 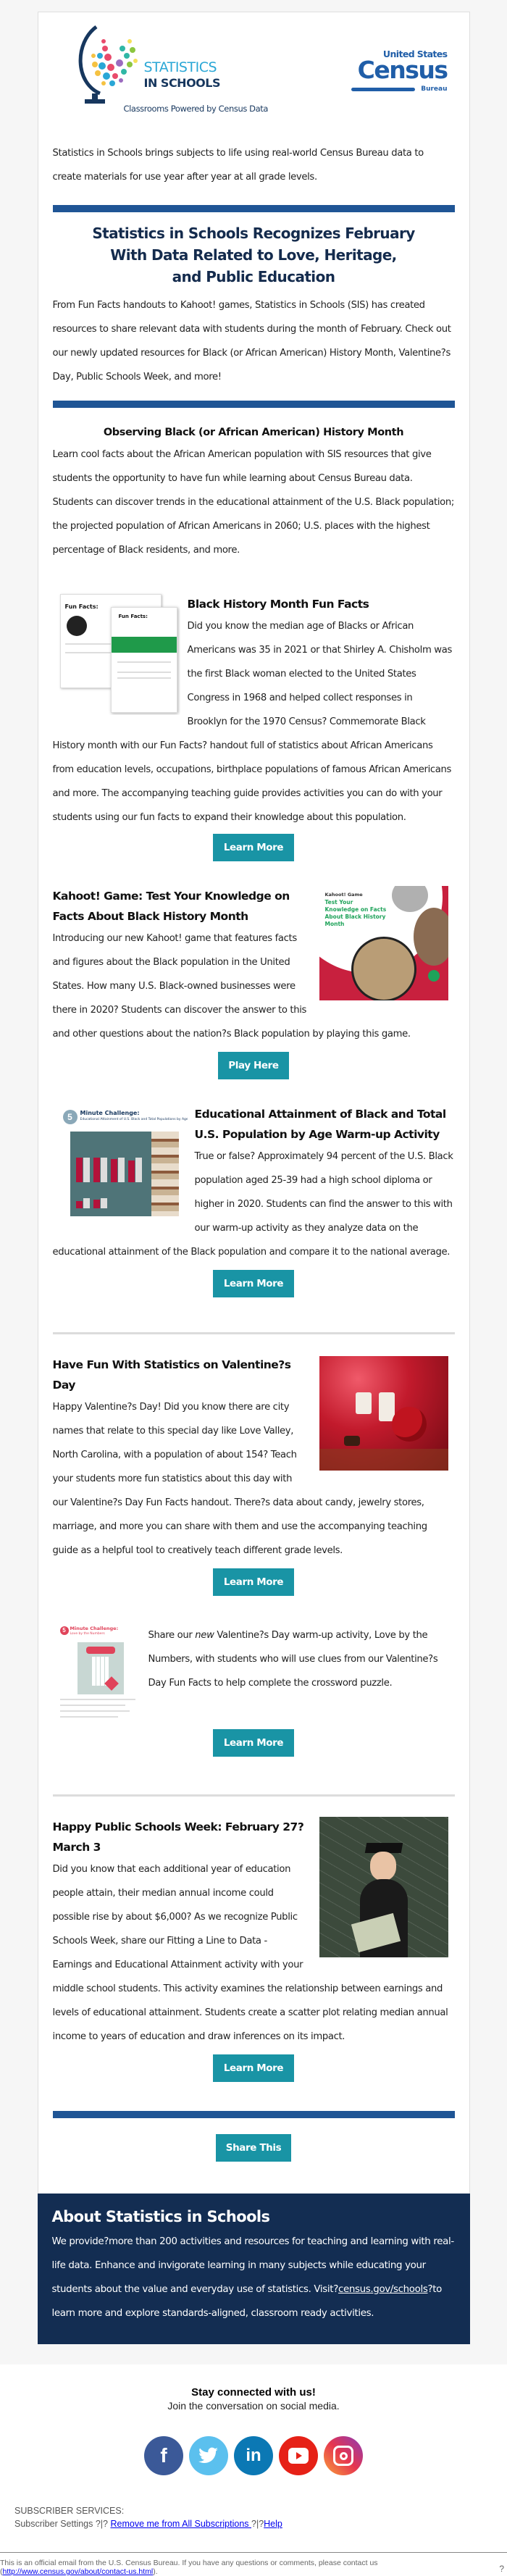 What do you see at coordinates (172, 1635) in the screenshot?
I see `text-pre: Share our` at bounding box center [172, 1635].